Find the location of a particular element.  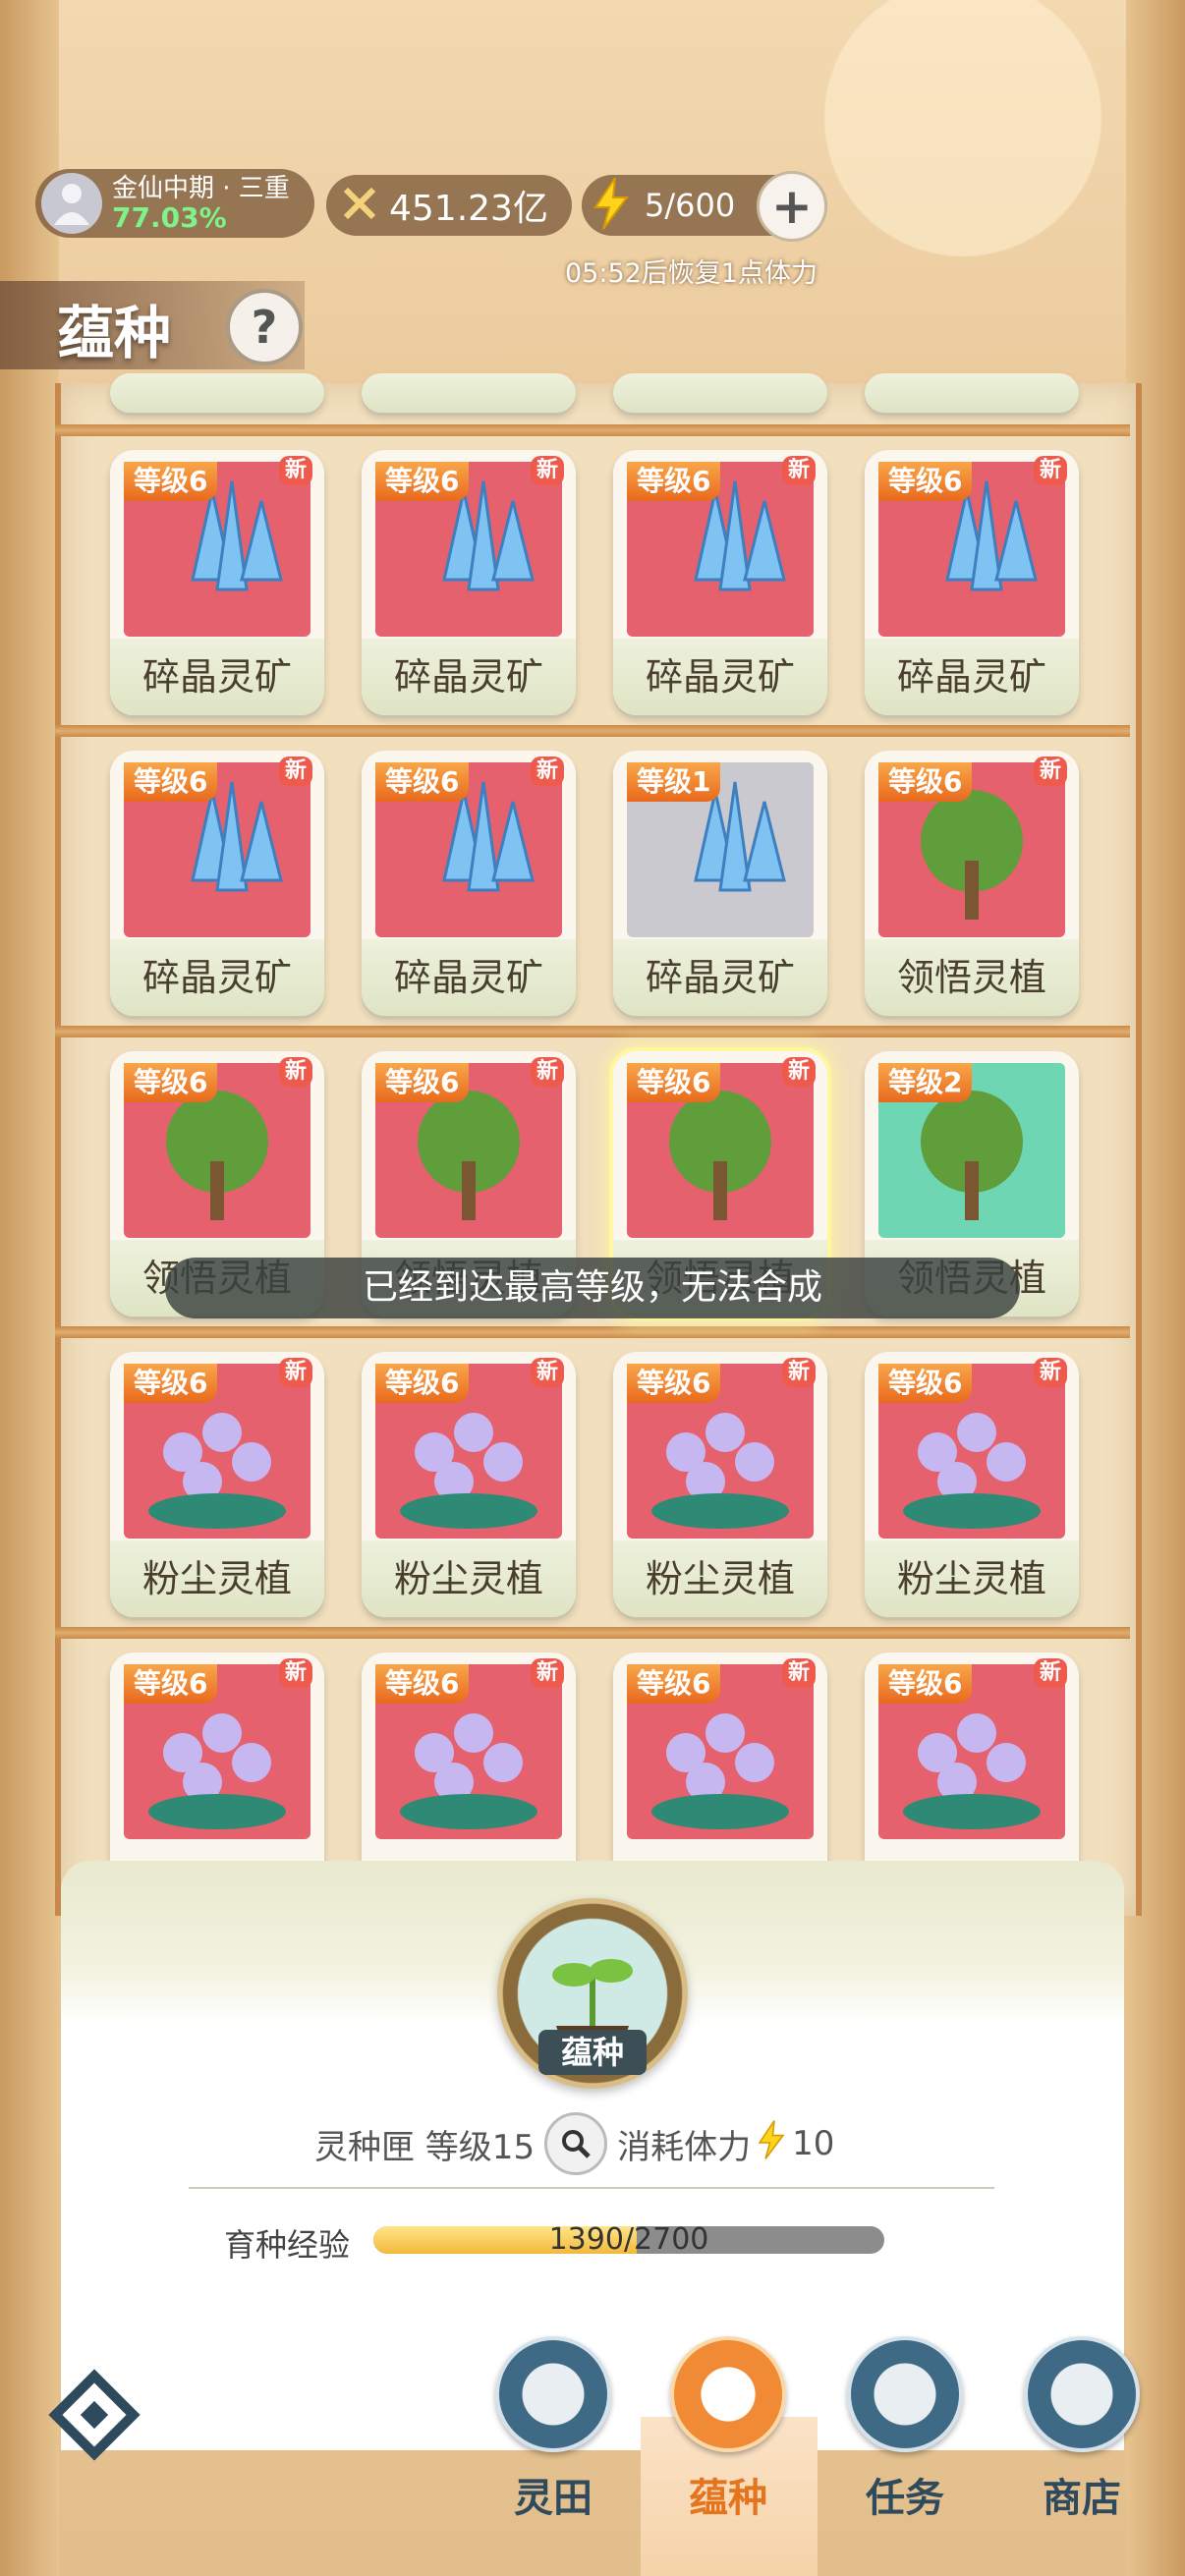

seed-box-info: 灵种匣 等级15 消耗体力 10 is located at coordinates (574, 2143).